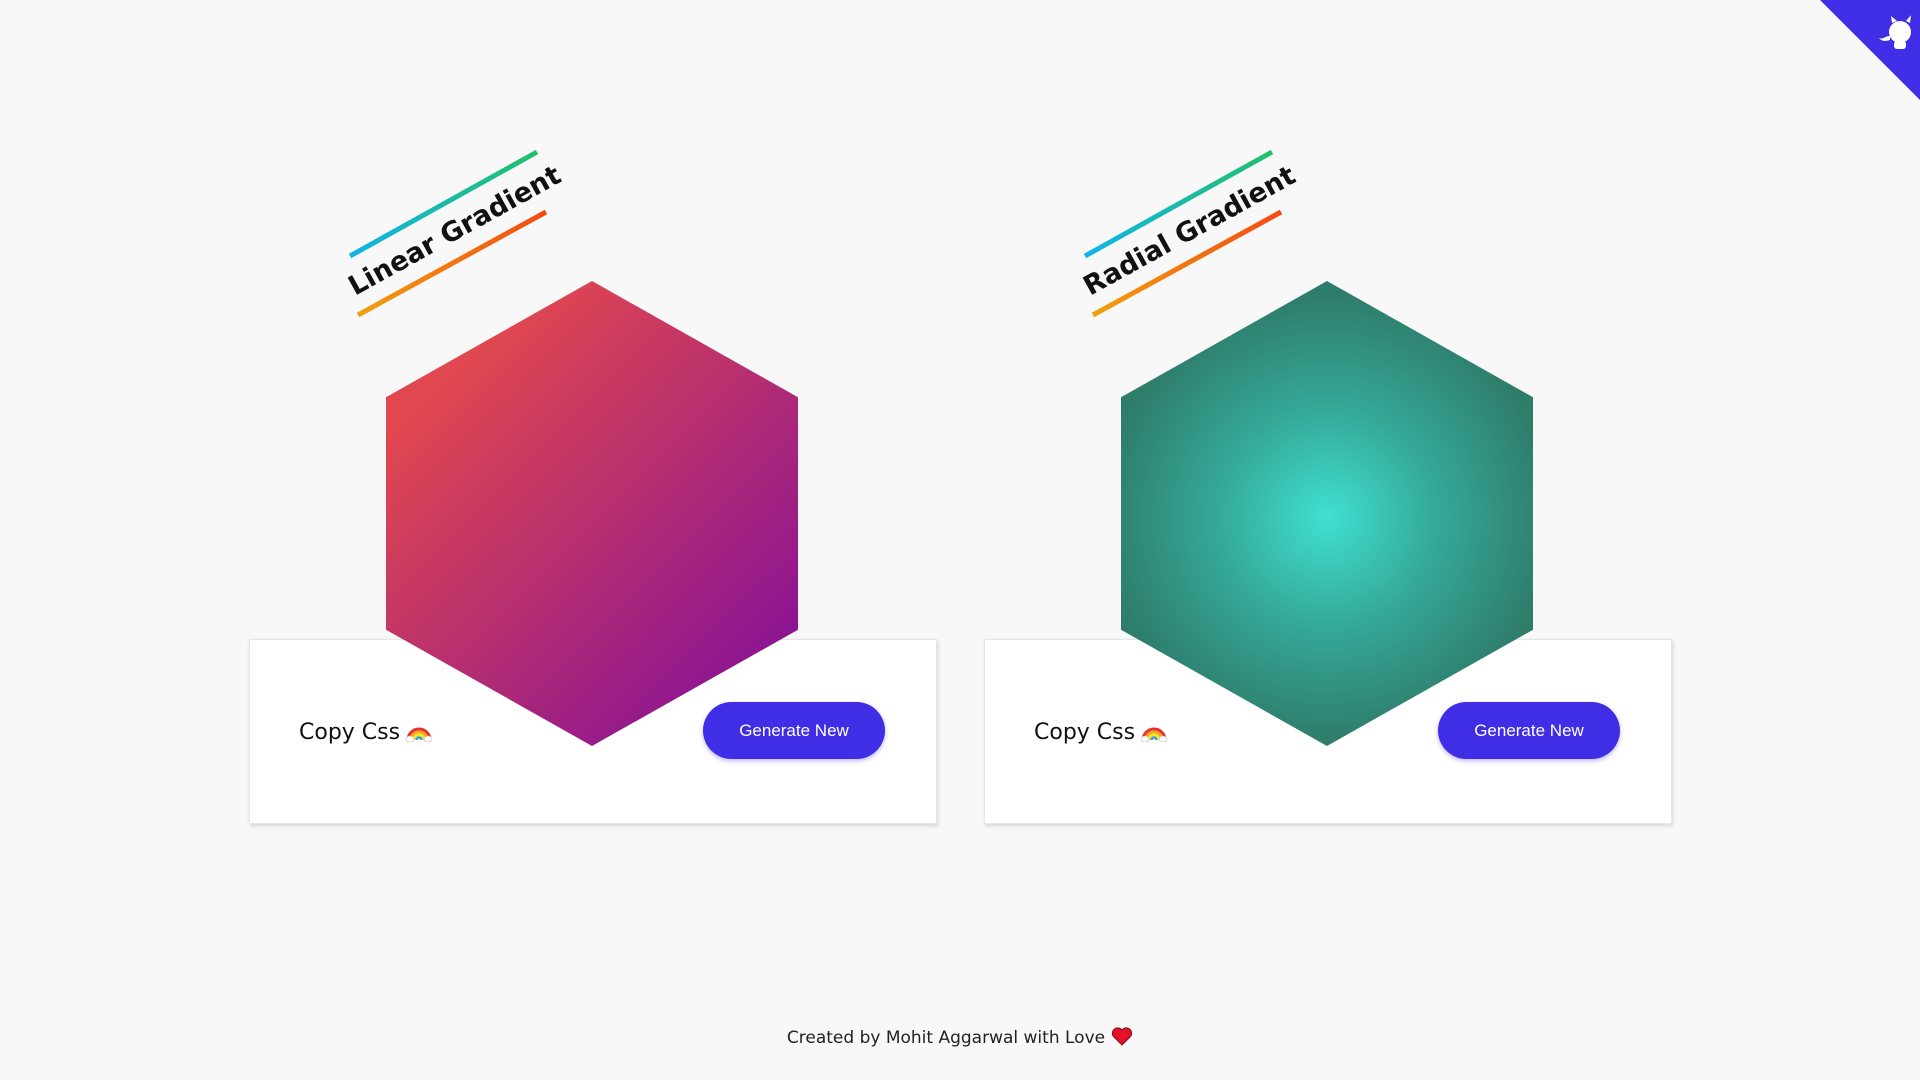  I want to click on github-corner-link, so click(1870, 50).